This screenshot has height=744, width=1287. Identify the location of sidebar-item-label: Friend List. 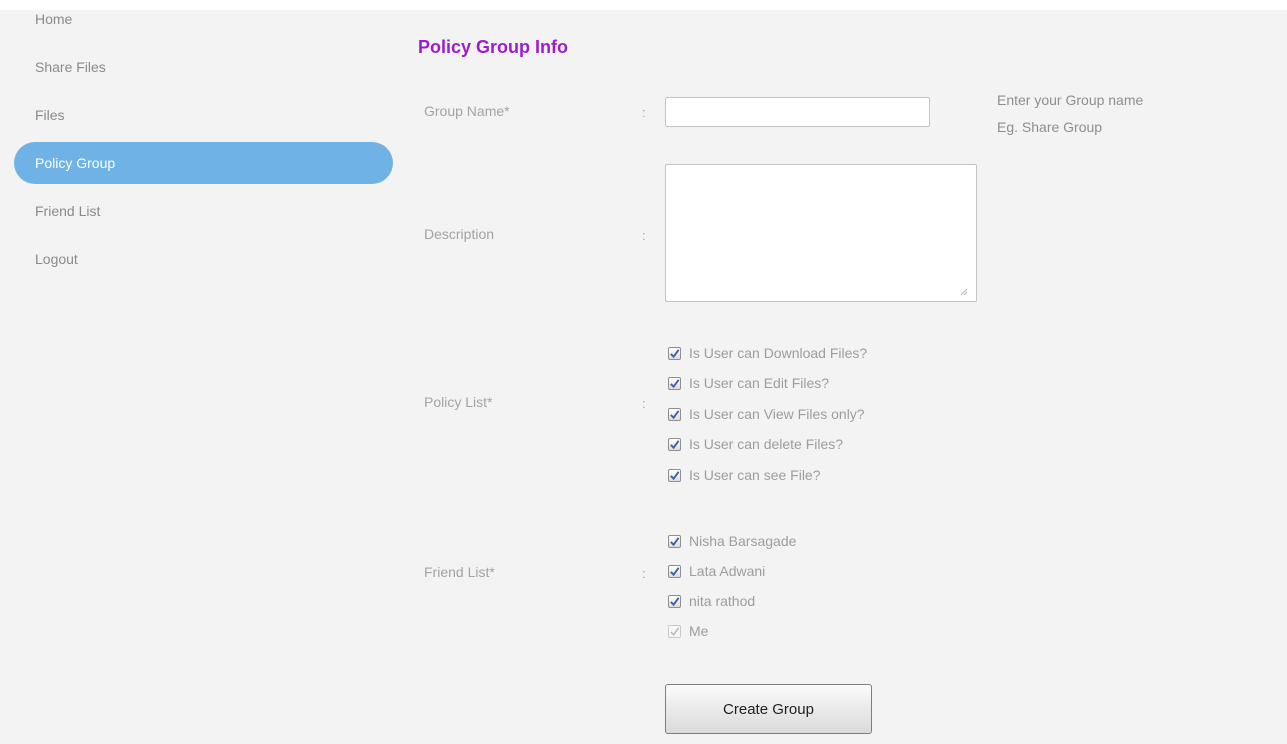
(68, 211).